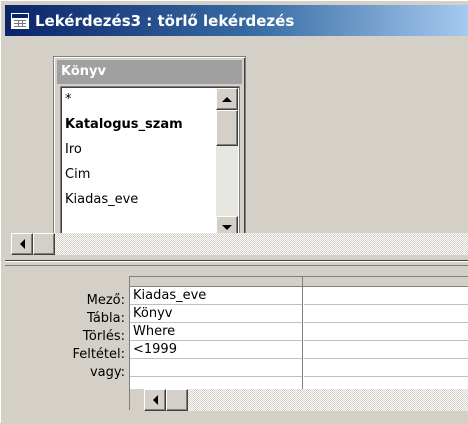 This screenshot has width=468, height=424. I want to click on criteria-cell: <1999, so click(216, 350).